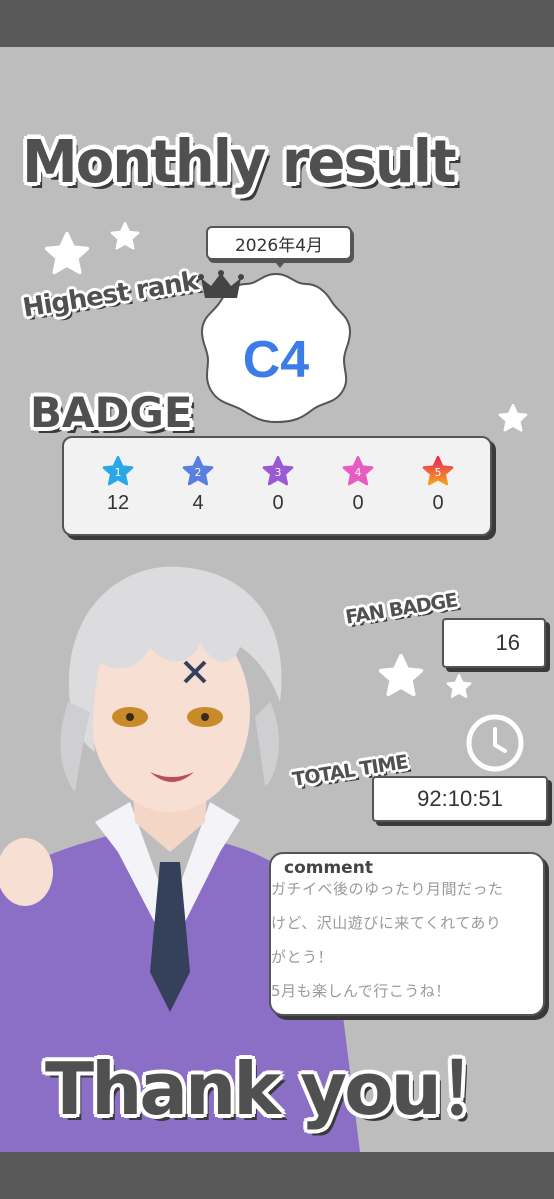  I want to click on badge-number: 5, so click(438, 472).